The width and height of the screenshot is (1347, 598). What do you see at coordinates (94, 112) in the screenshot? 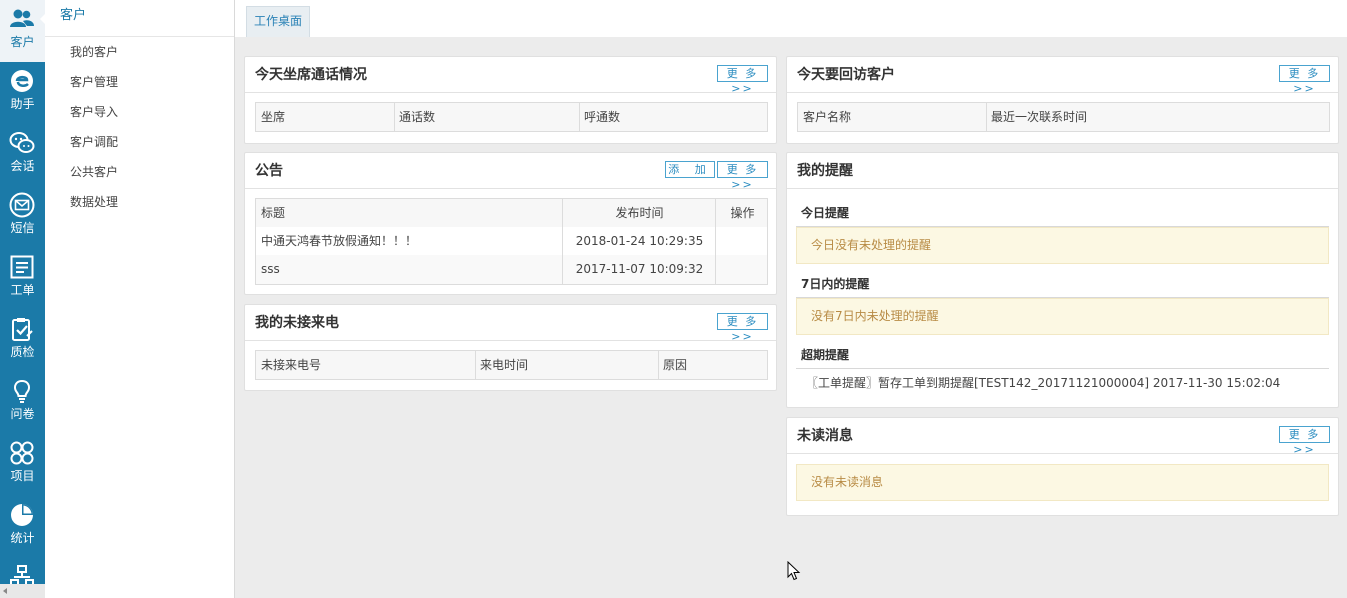
I see `submenu-item-customer-import: 客户导入` at bounding box center [94, 112].